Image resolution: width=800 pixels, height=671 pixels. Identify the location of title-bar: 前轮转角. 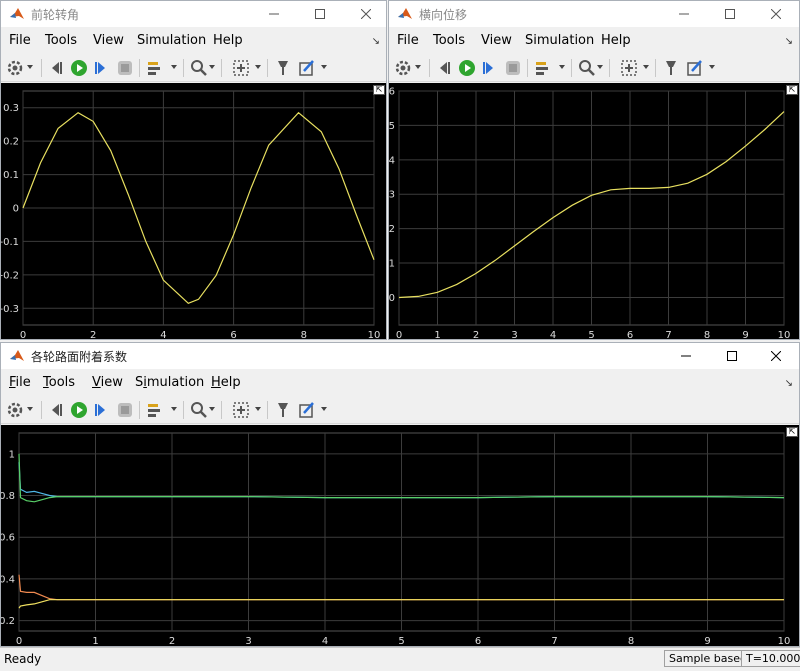
(193, 14).